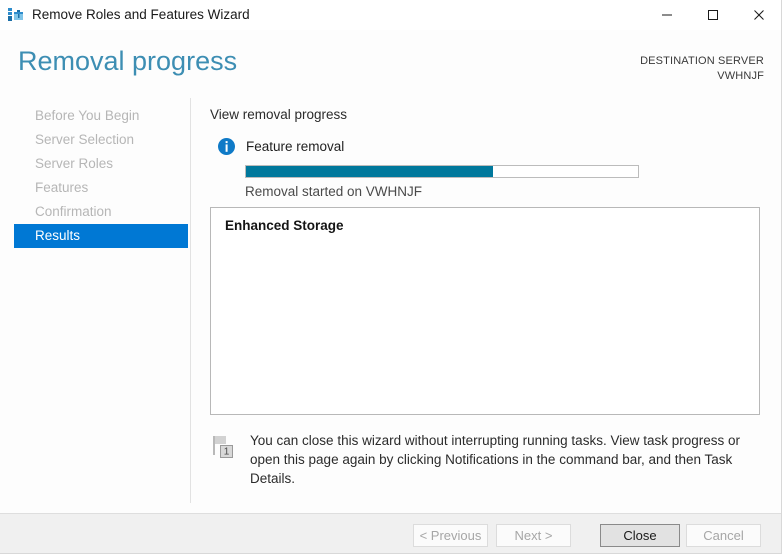 Image resolution: width=782 pixels, height=554 pixels. I want to click on next-button: Next >, so click(533, 535).